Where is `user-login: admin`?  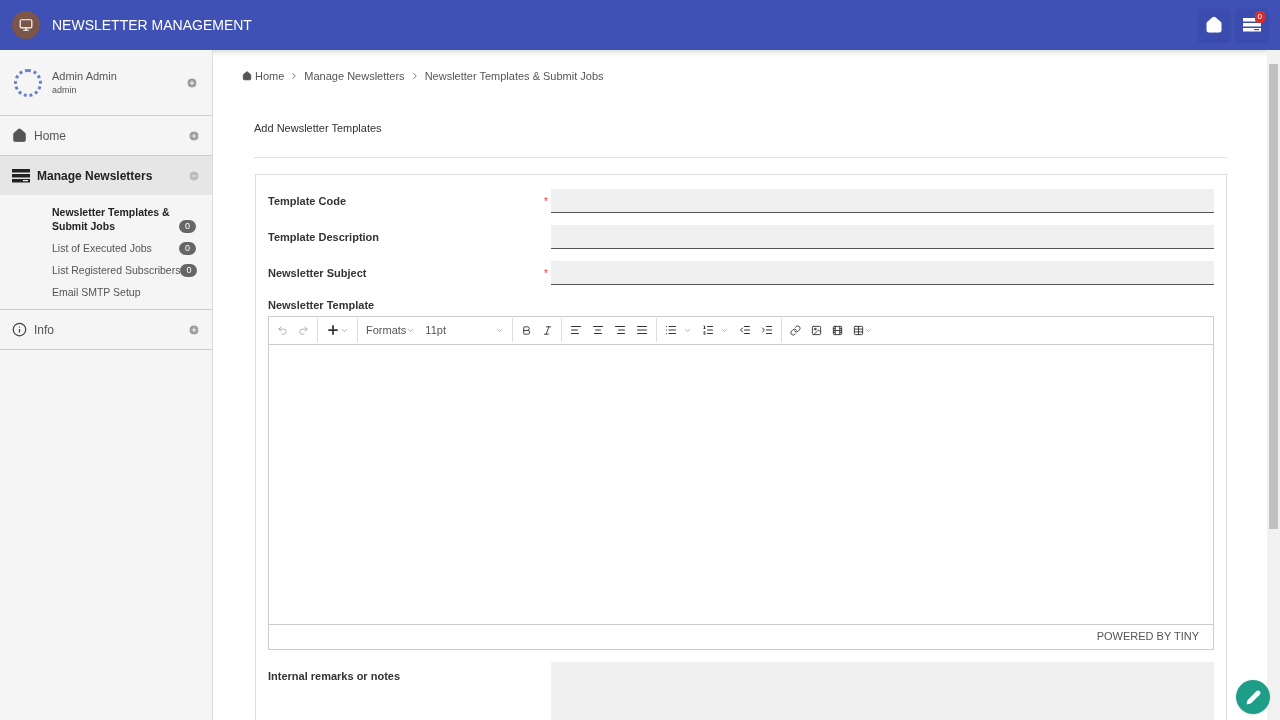 user-login: admin is located at coordinates (65, 90).